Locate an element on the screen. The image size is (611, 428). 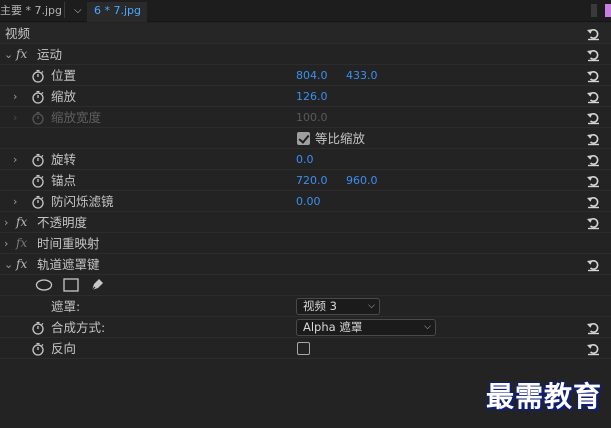
property-rotation-row: › 旋转 0.0 is located at coordinates (305, 159).